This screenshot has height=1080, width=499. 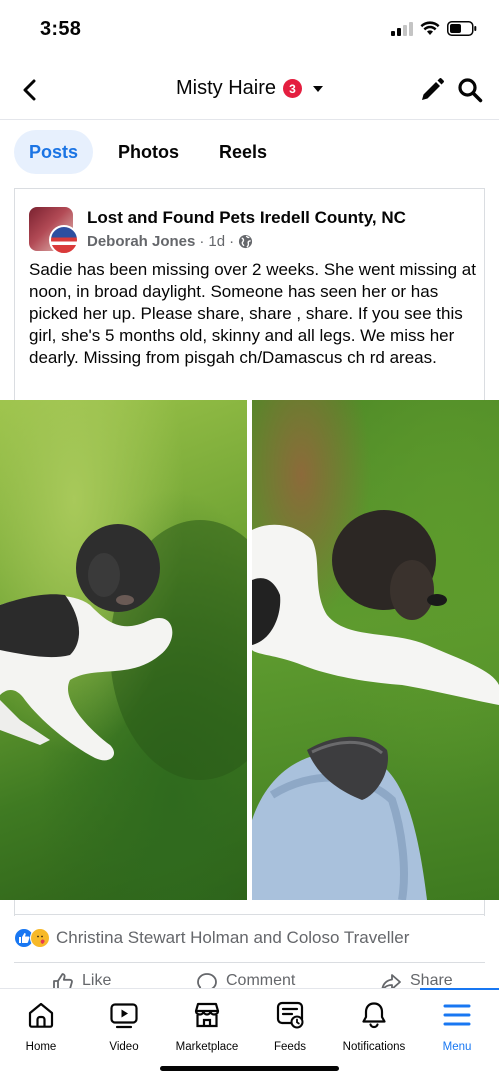 I want to click on nav-menu: Menu, so click(x=455, y=1026).